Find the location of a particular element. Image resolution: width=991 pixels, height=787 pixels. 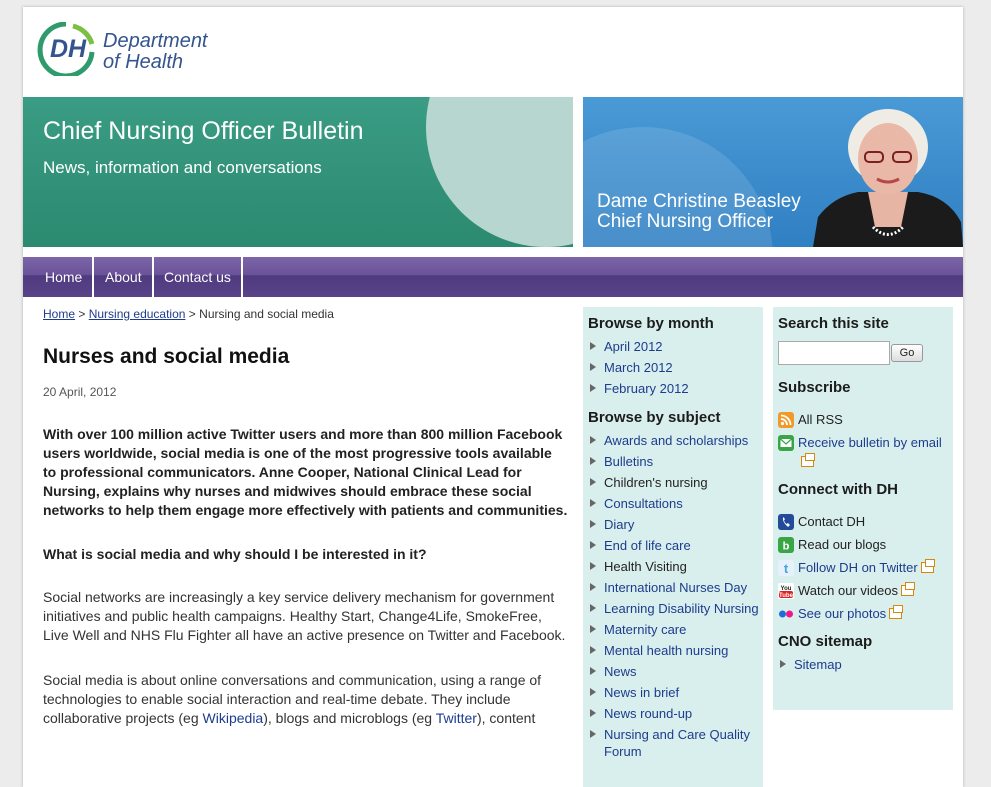

subject-link: News round-up is located at coordinates (673, 713).